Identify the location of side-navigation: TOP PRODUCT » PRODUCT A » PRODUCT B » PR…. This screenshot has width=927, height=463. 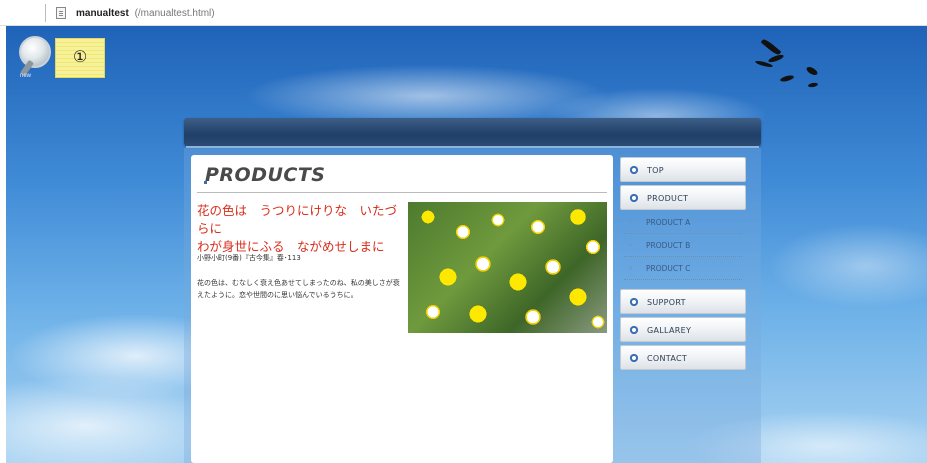
(687, 309).